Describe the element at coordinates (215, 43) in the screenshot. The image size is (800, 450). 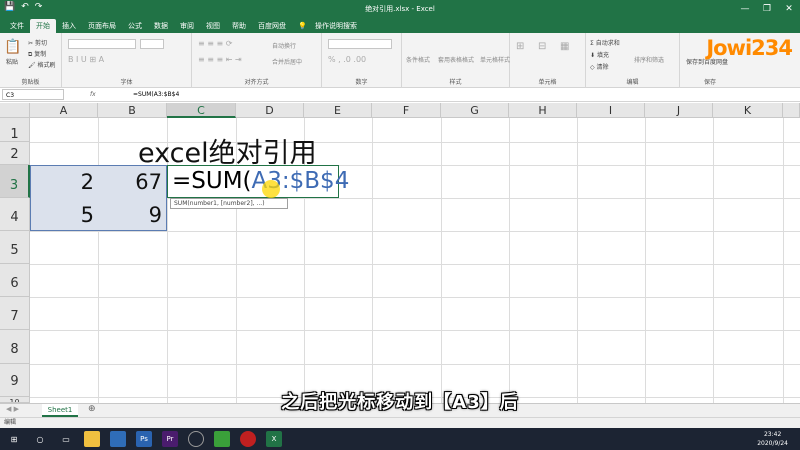
I see `align-top-buttons: ≡ ≡ ≡ ⟳` at that location.